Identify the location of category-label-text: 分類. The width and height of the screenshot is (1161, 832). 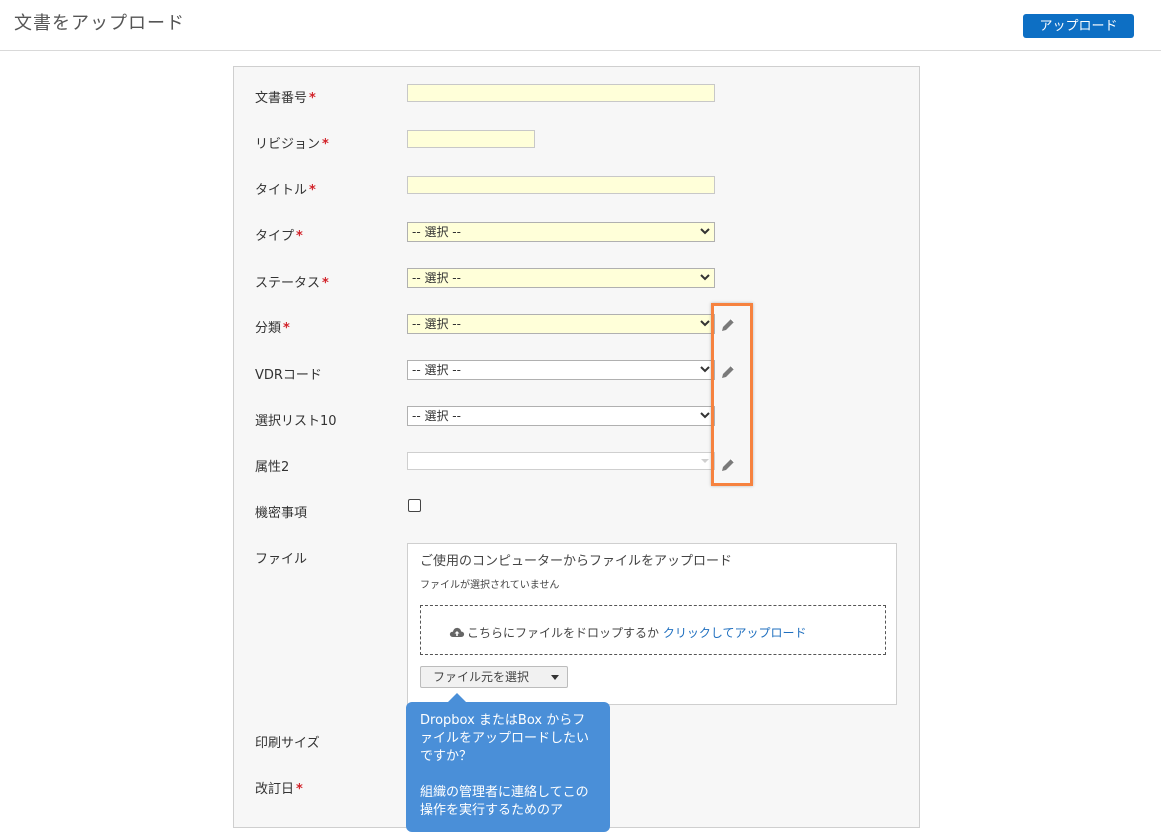
(268, 328).